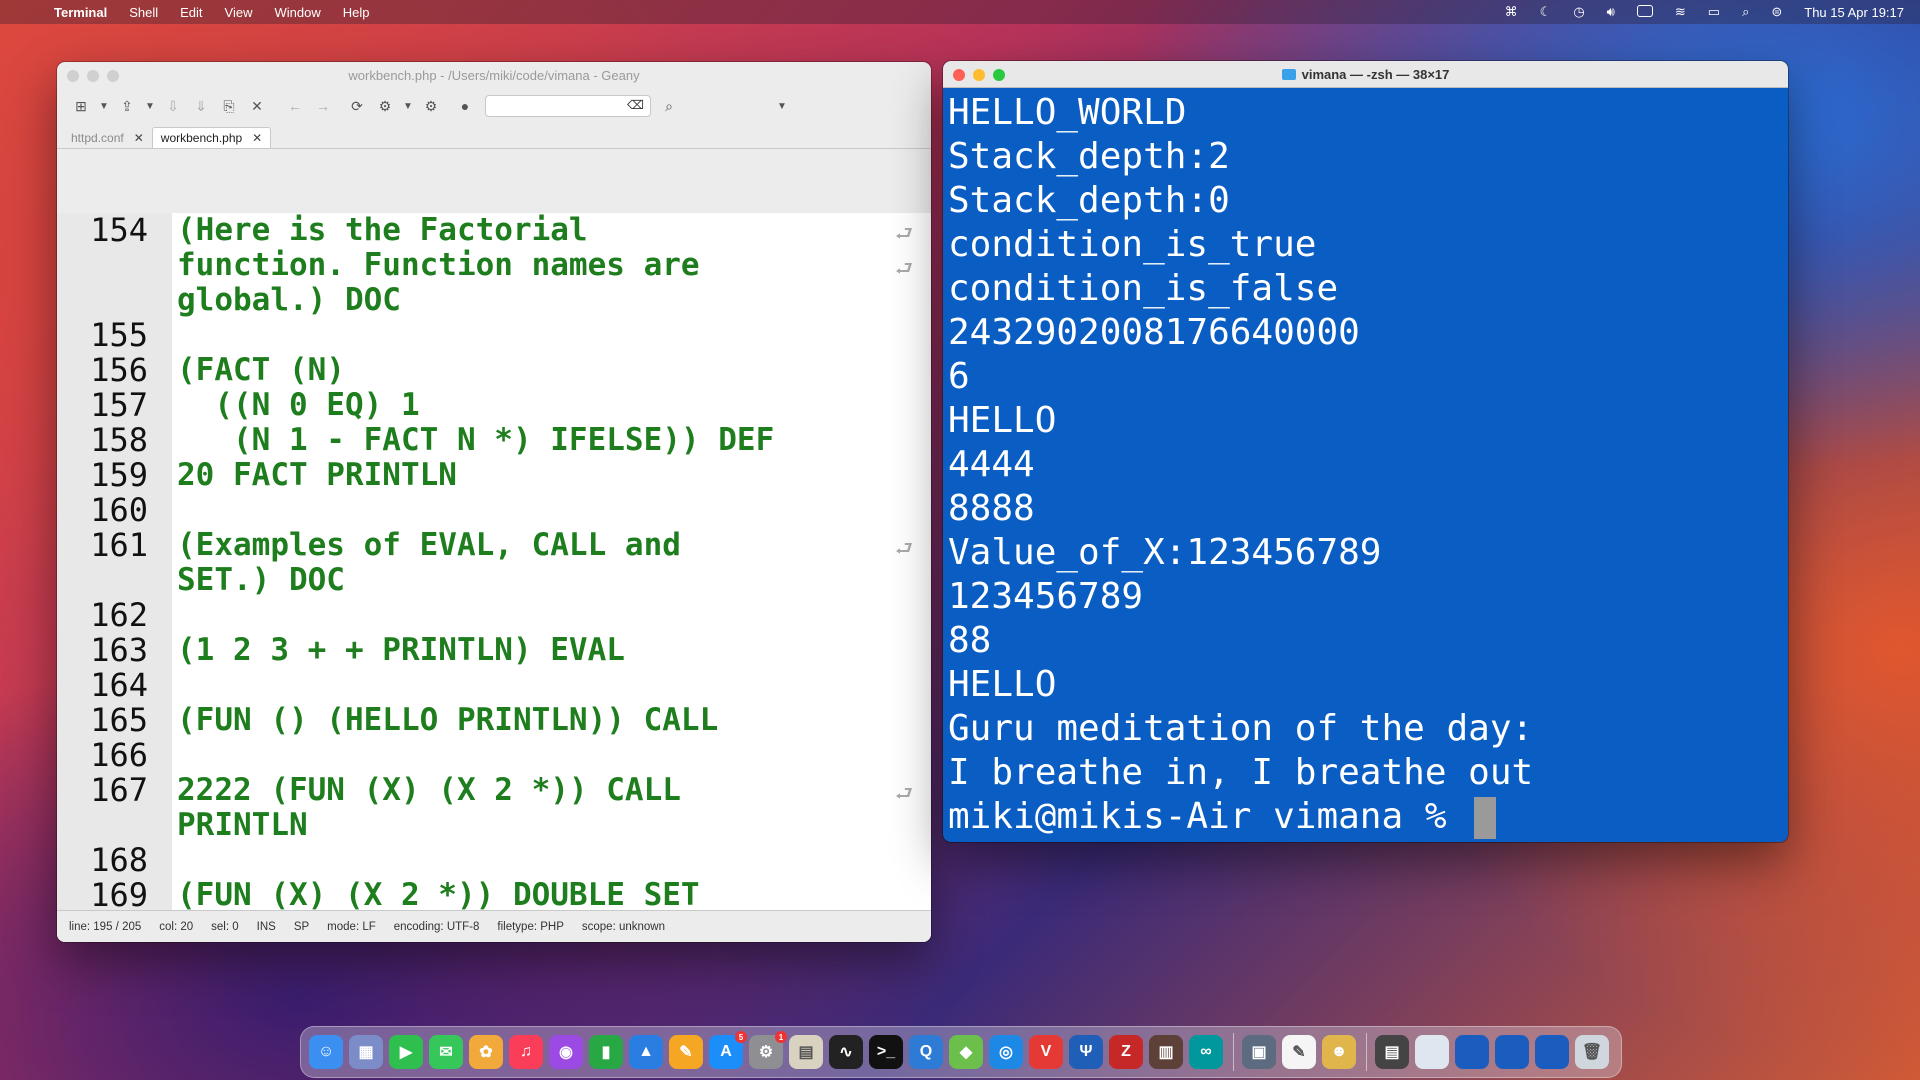  Describe the element at coordinates (366, 1052) in the screenshot. I see `dock-launchpad-icon: ▦` at that location.